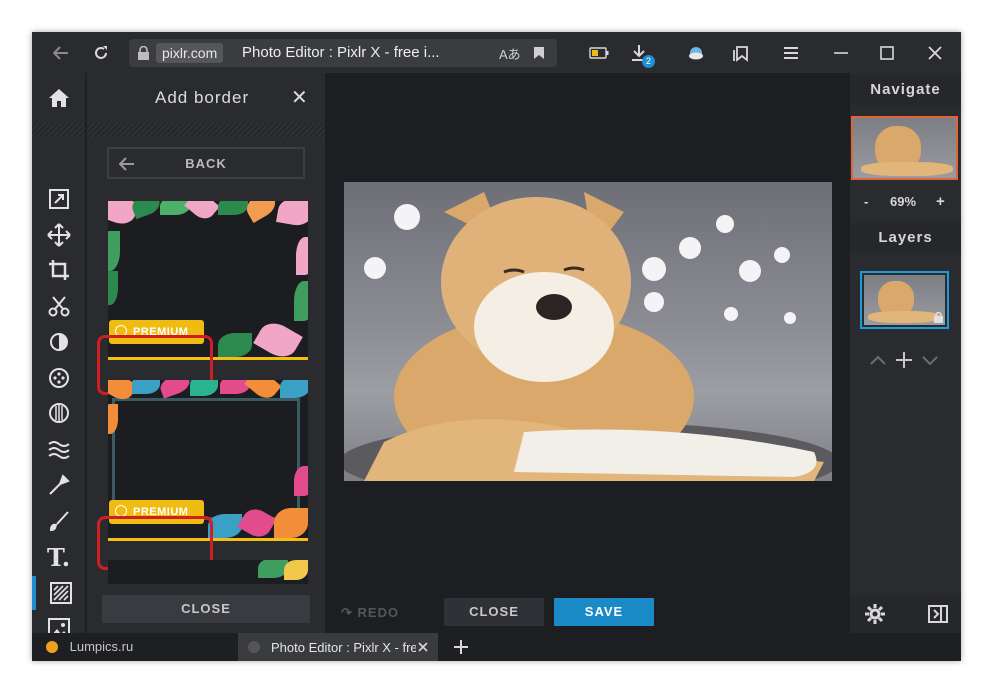  I want to click on draw-brush-icon, so click(58, 521).